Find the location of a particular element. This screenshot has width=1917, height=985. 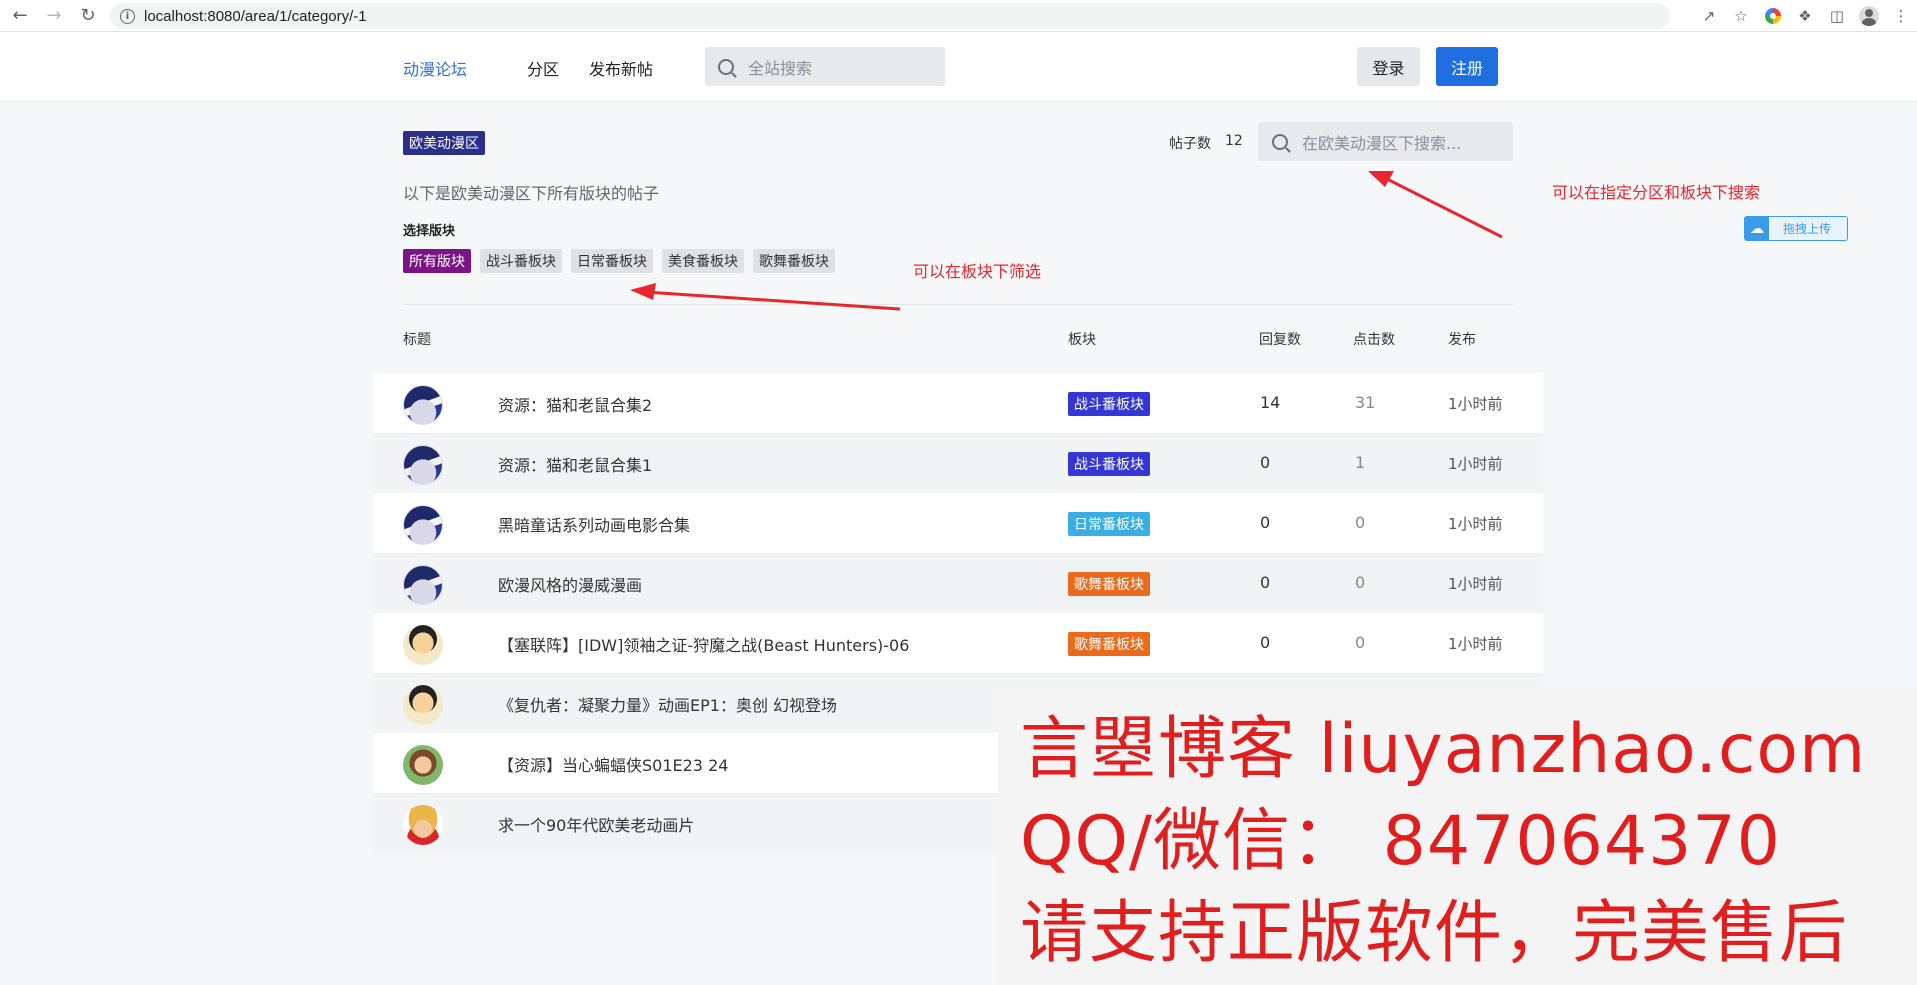

arrow-head-filter is located at coordinates (643, 291).